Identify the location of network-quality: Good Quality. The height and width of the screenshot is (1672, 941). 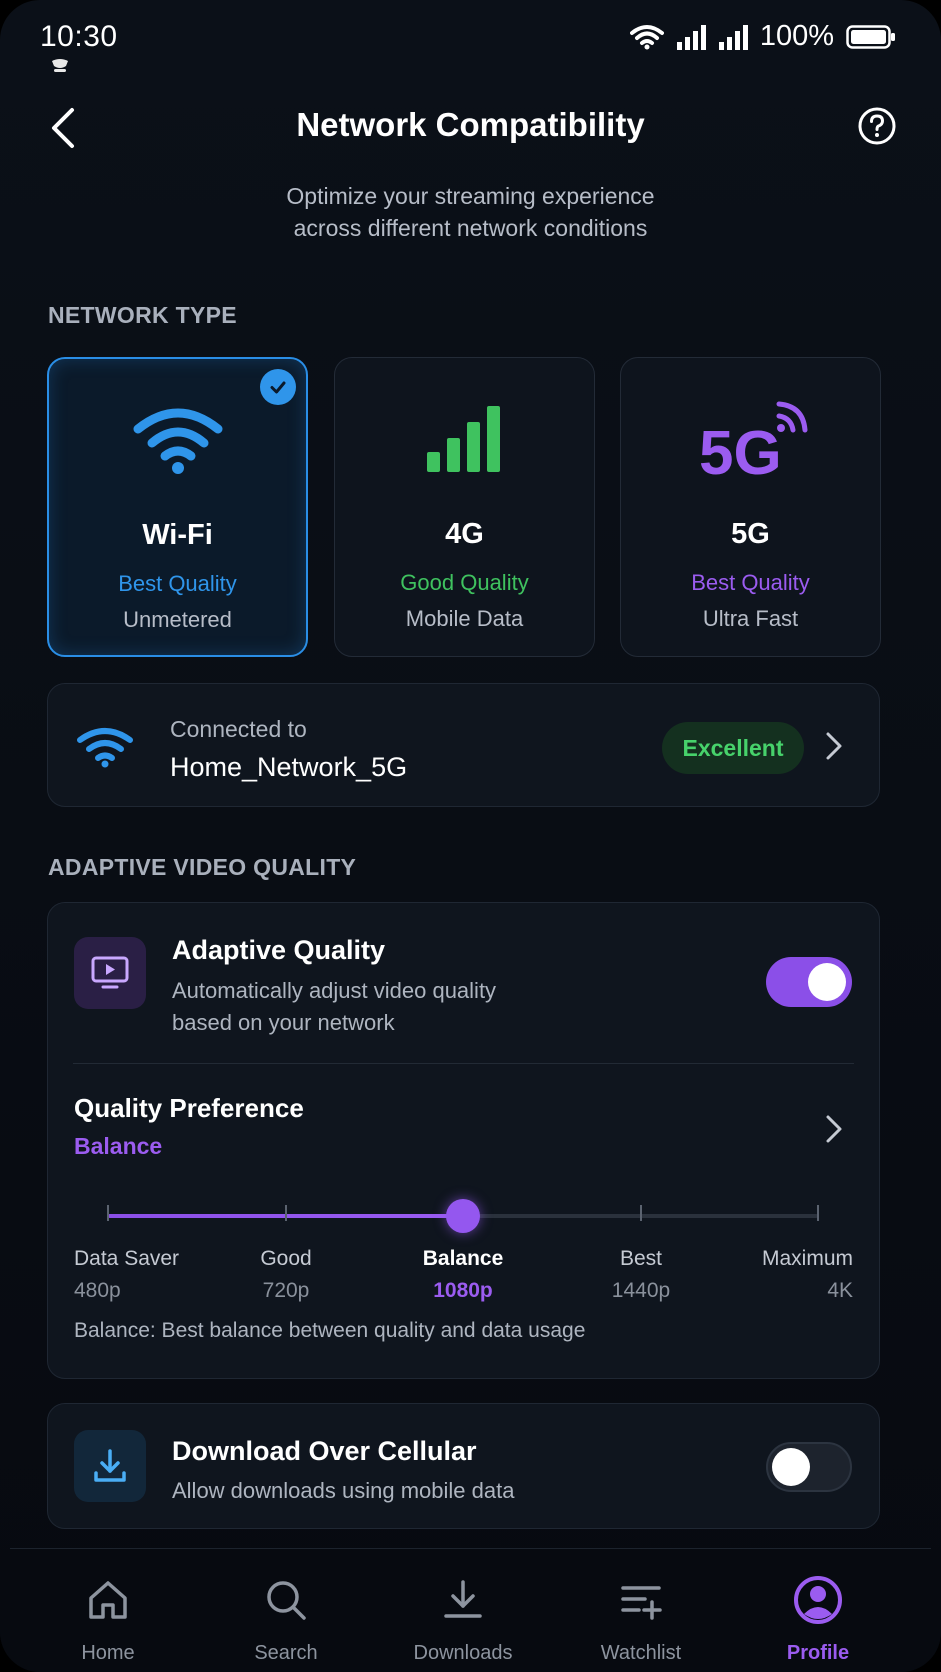
(464, 582).